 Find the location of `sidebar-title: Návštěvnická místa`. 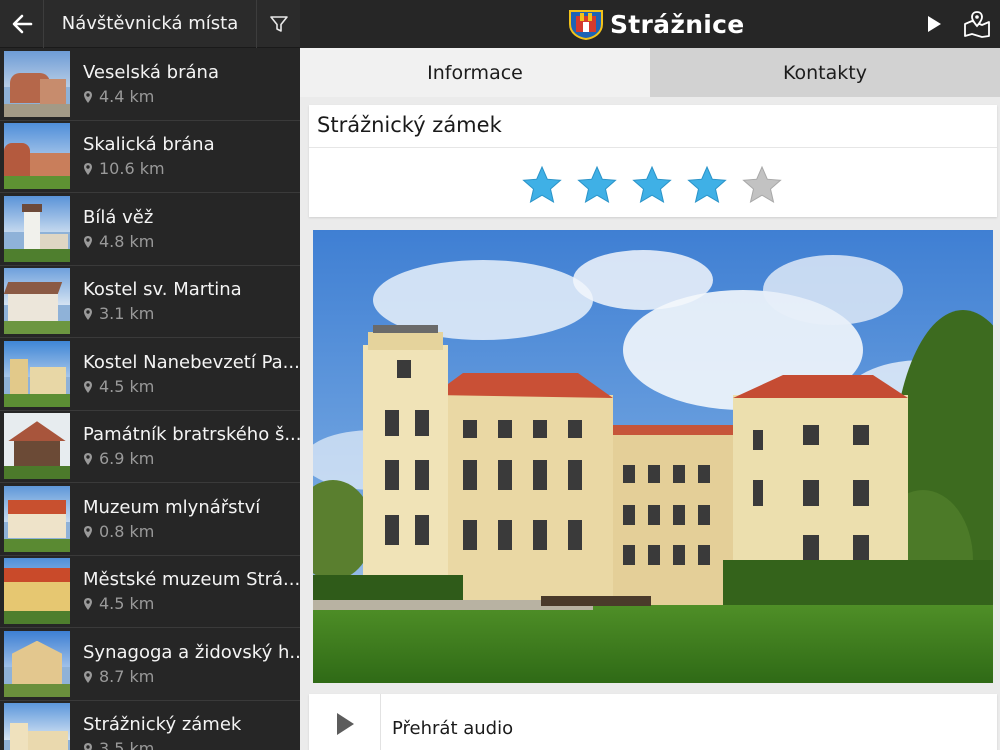

sidebar-title: Návštěvnická místa is located at coordinates (150, 23).